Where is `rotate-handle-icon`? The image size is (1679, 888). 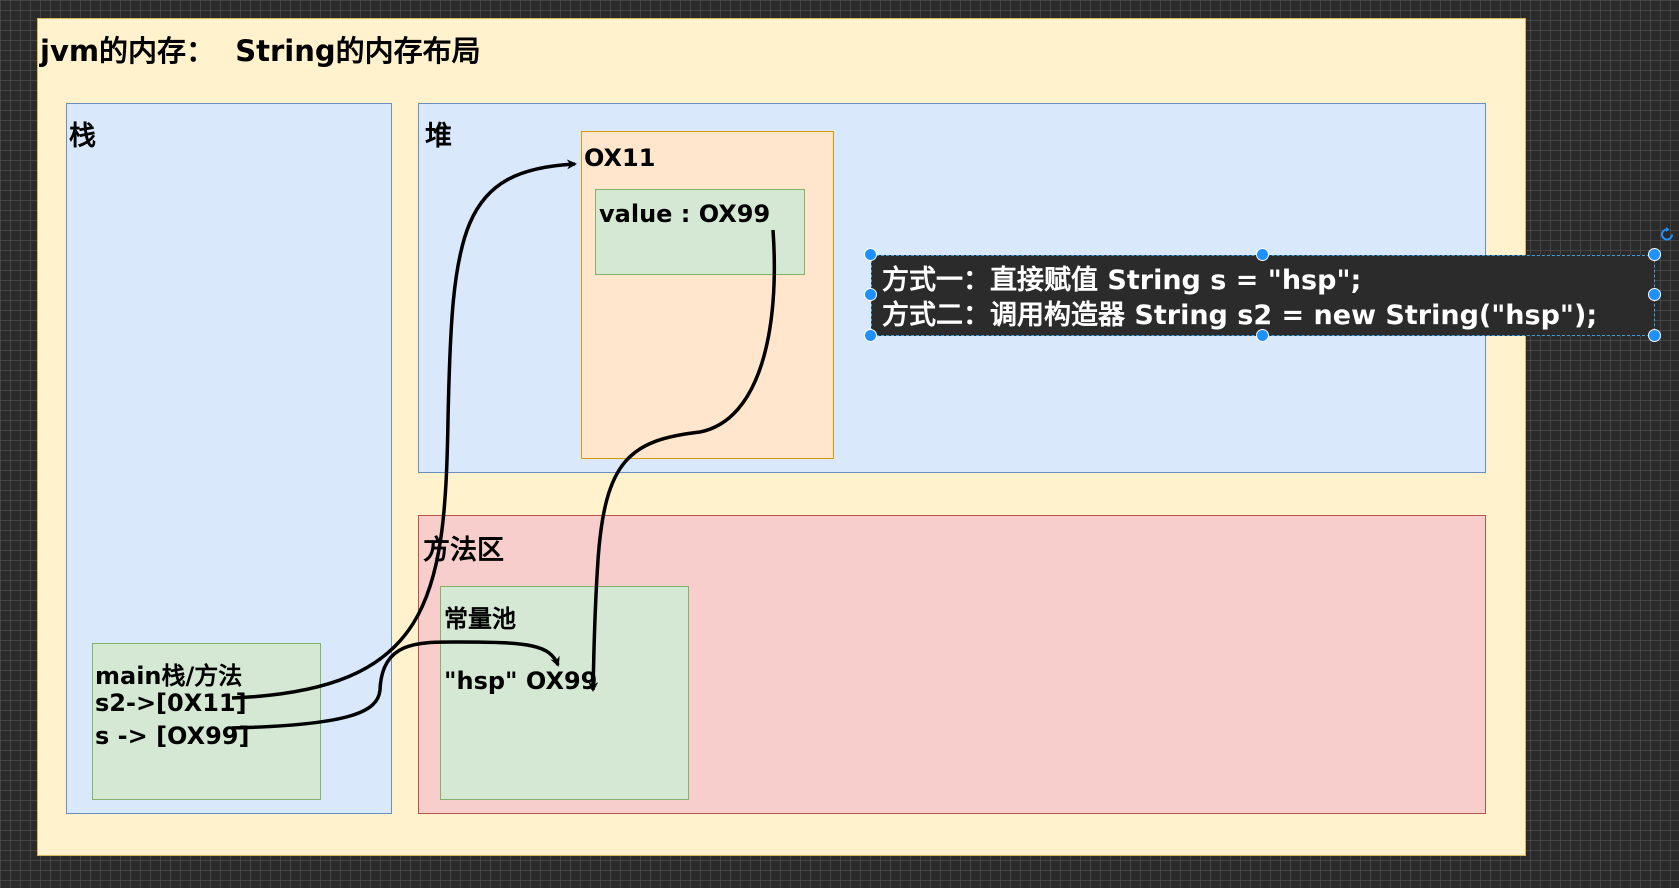 rotate-handle-icon is located at coordinates (1667, 234).